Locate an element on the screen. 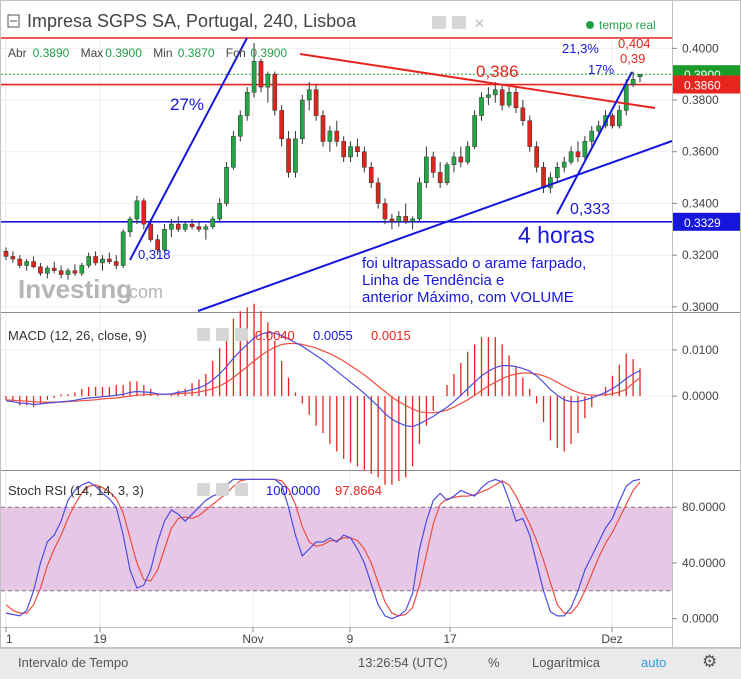 This screenshot has width=741, height=679. macd-close-icon is located at coordinates (241, 334).